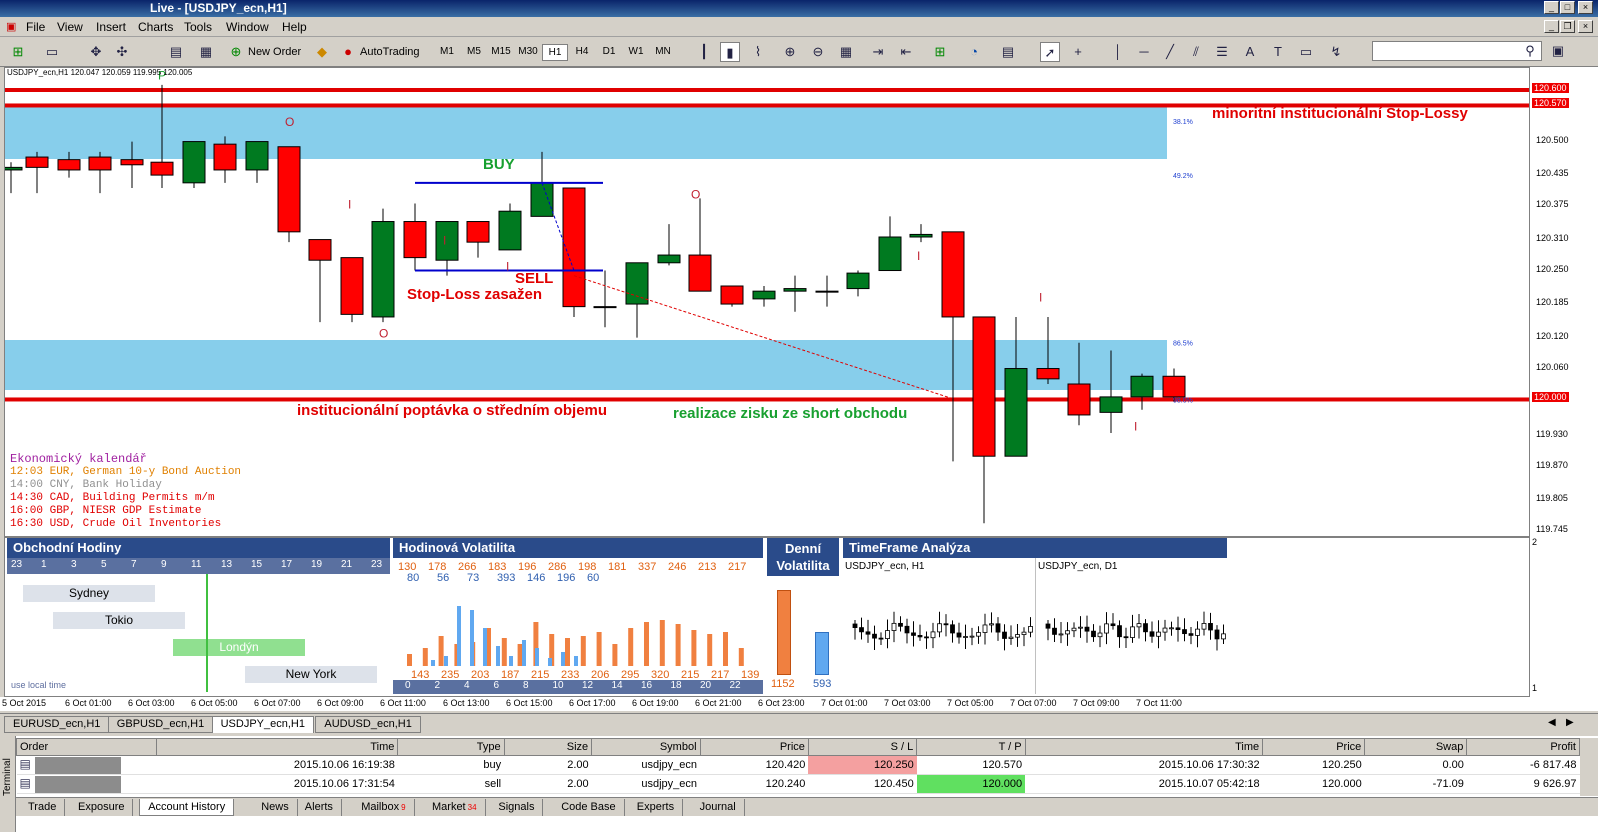 The image size is (1598, 832). What do you see at coordinates (57, 724) in the screenshot?
I see `chart-tab: EURUSD_ecn,H1` at bounding box center [57, 724].